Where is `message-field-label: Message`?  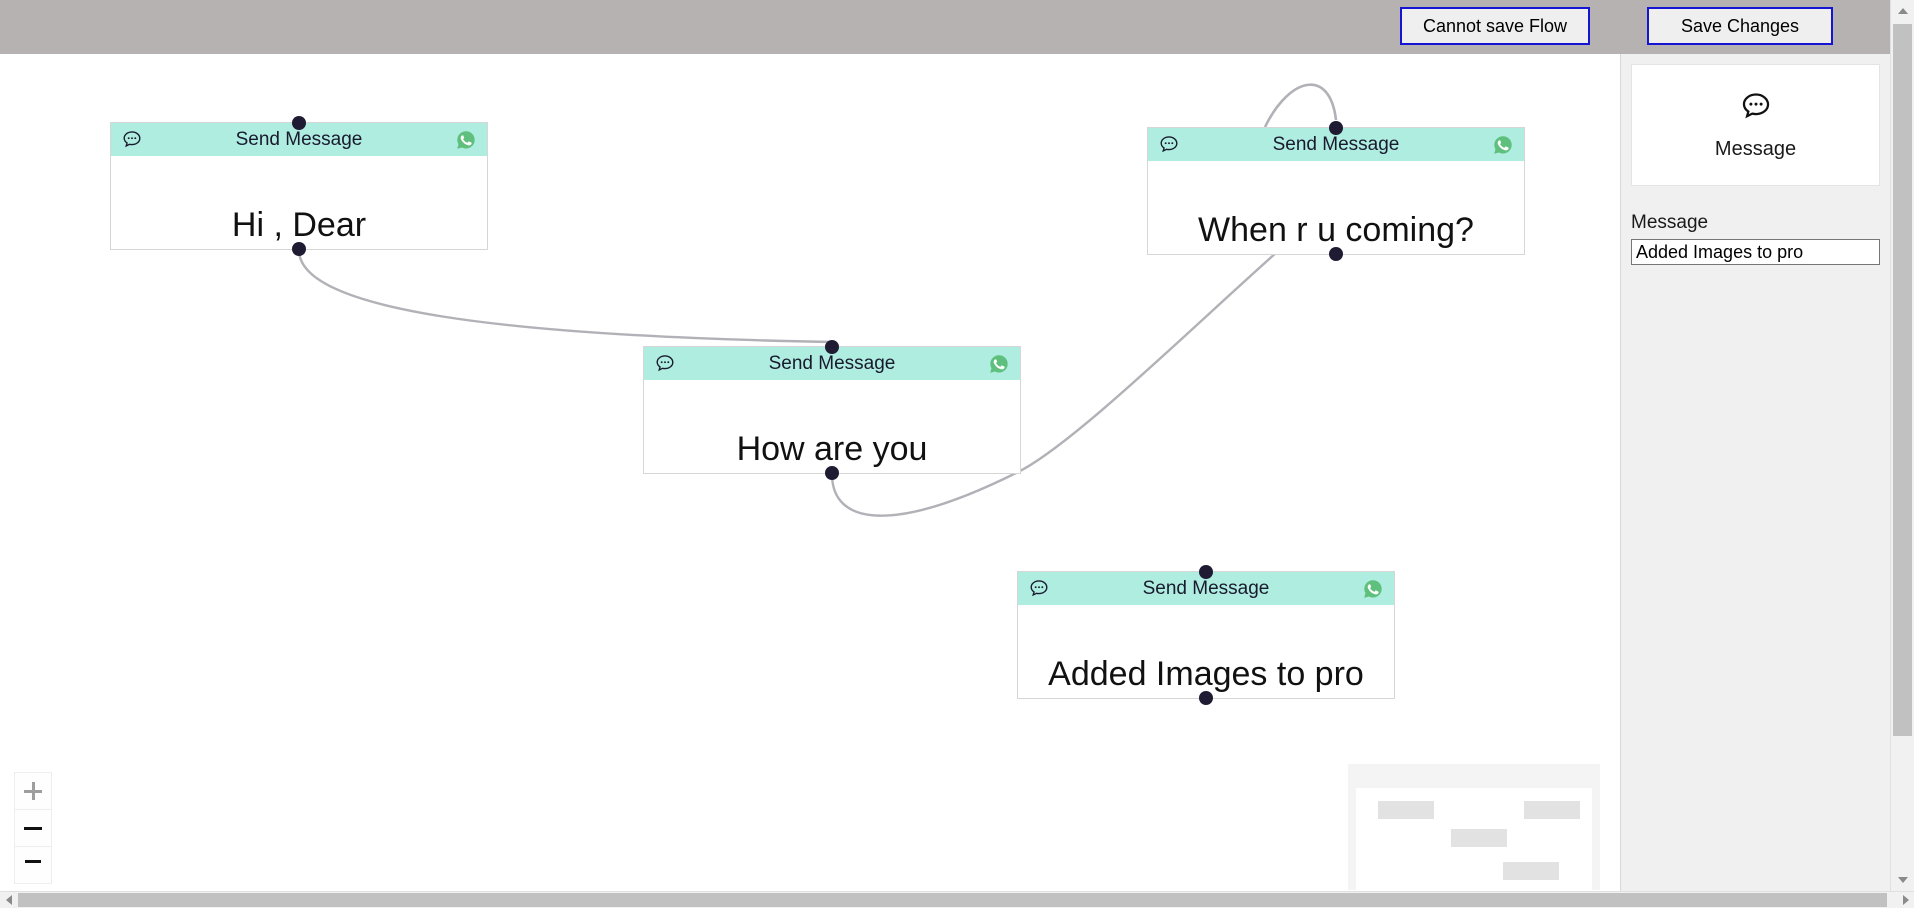 message-field-label: Message is located at coordinates (1670, 222).